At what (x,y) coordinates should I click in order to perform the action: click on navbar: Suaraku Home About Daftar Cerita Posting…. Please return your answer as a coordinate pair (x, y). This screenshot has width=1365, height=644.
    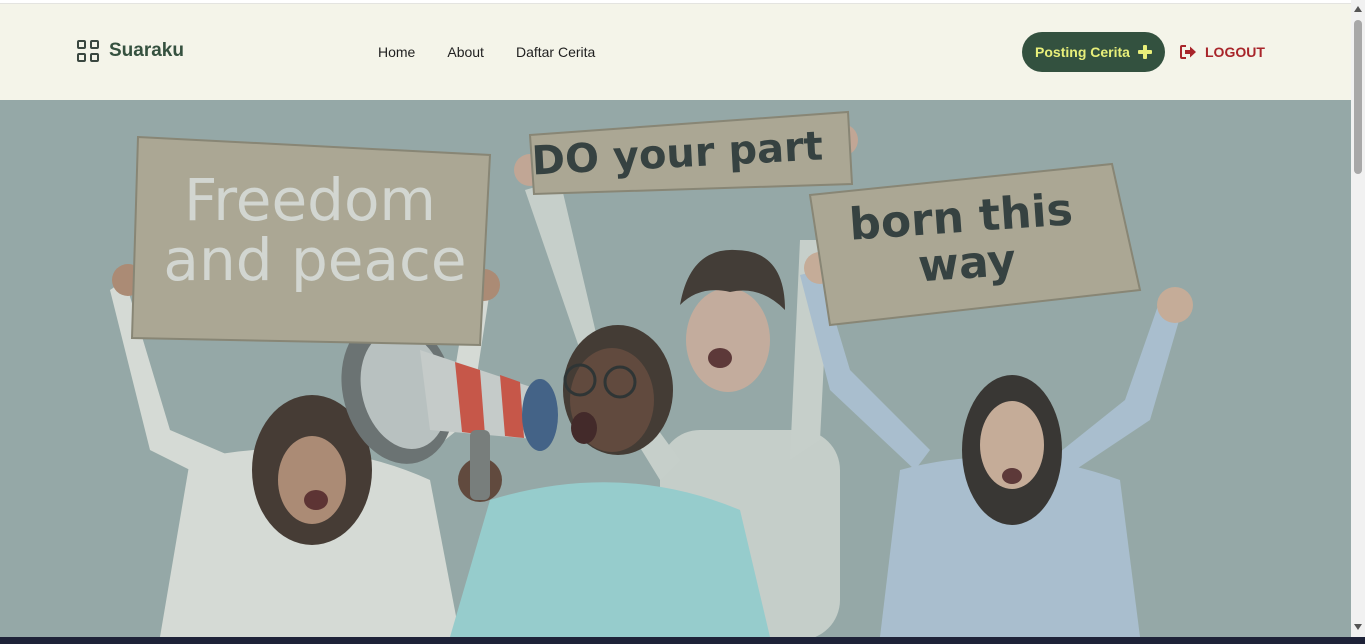
    Looking at the image, I should click on (675, 52).